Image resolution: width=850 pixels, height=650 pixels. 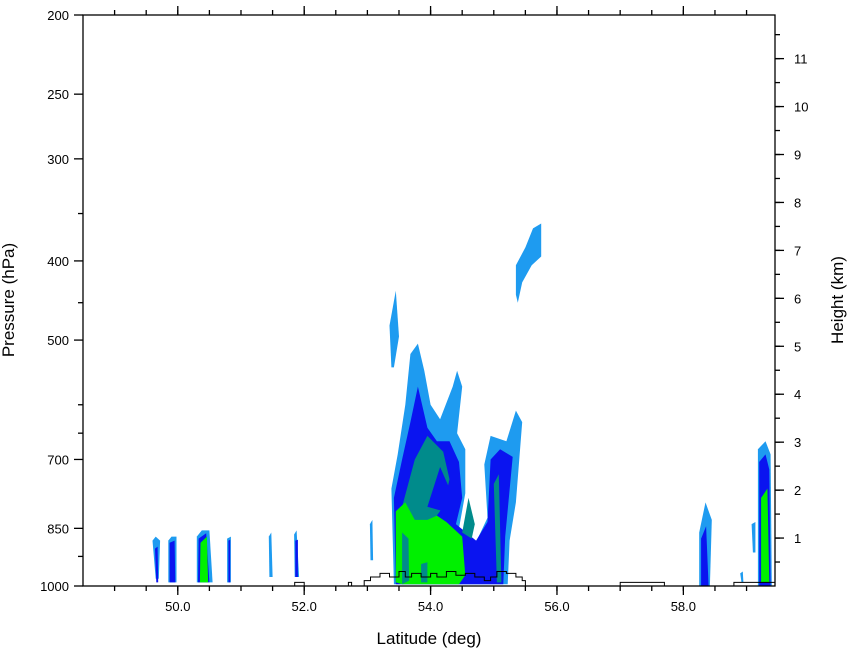 What do you see at coordinates (58, 15) in the screenshot?
I see `y-tick-label: 200` at bounding box center [58, 15].